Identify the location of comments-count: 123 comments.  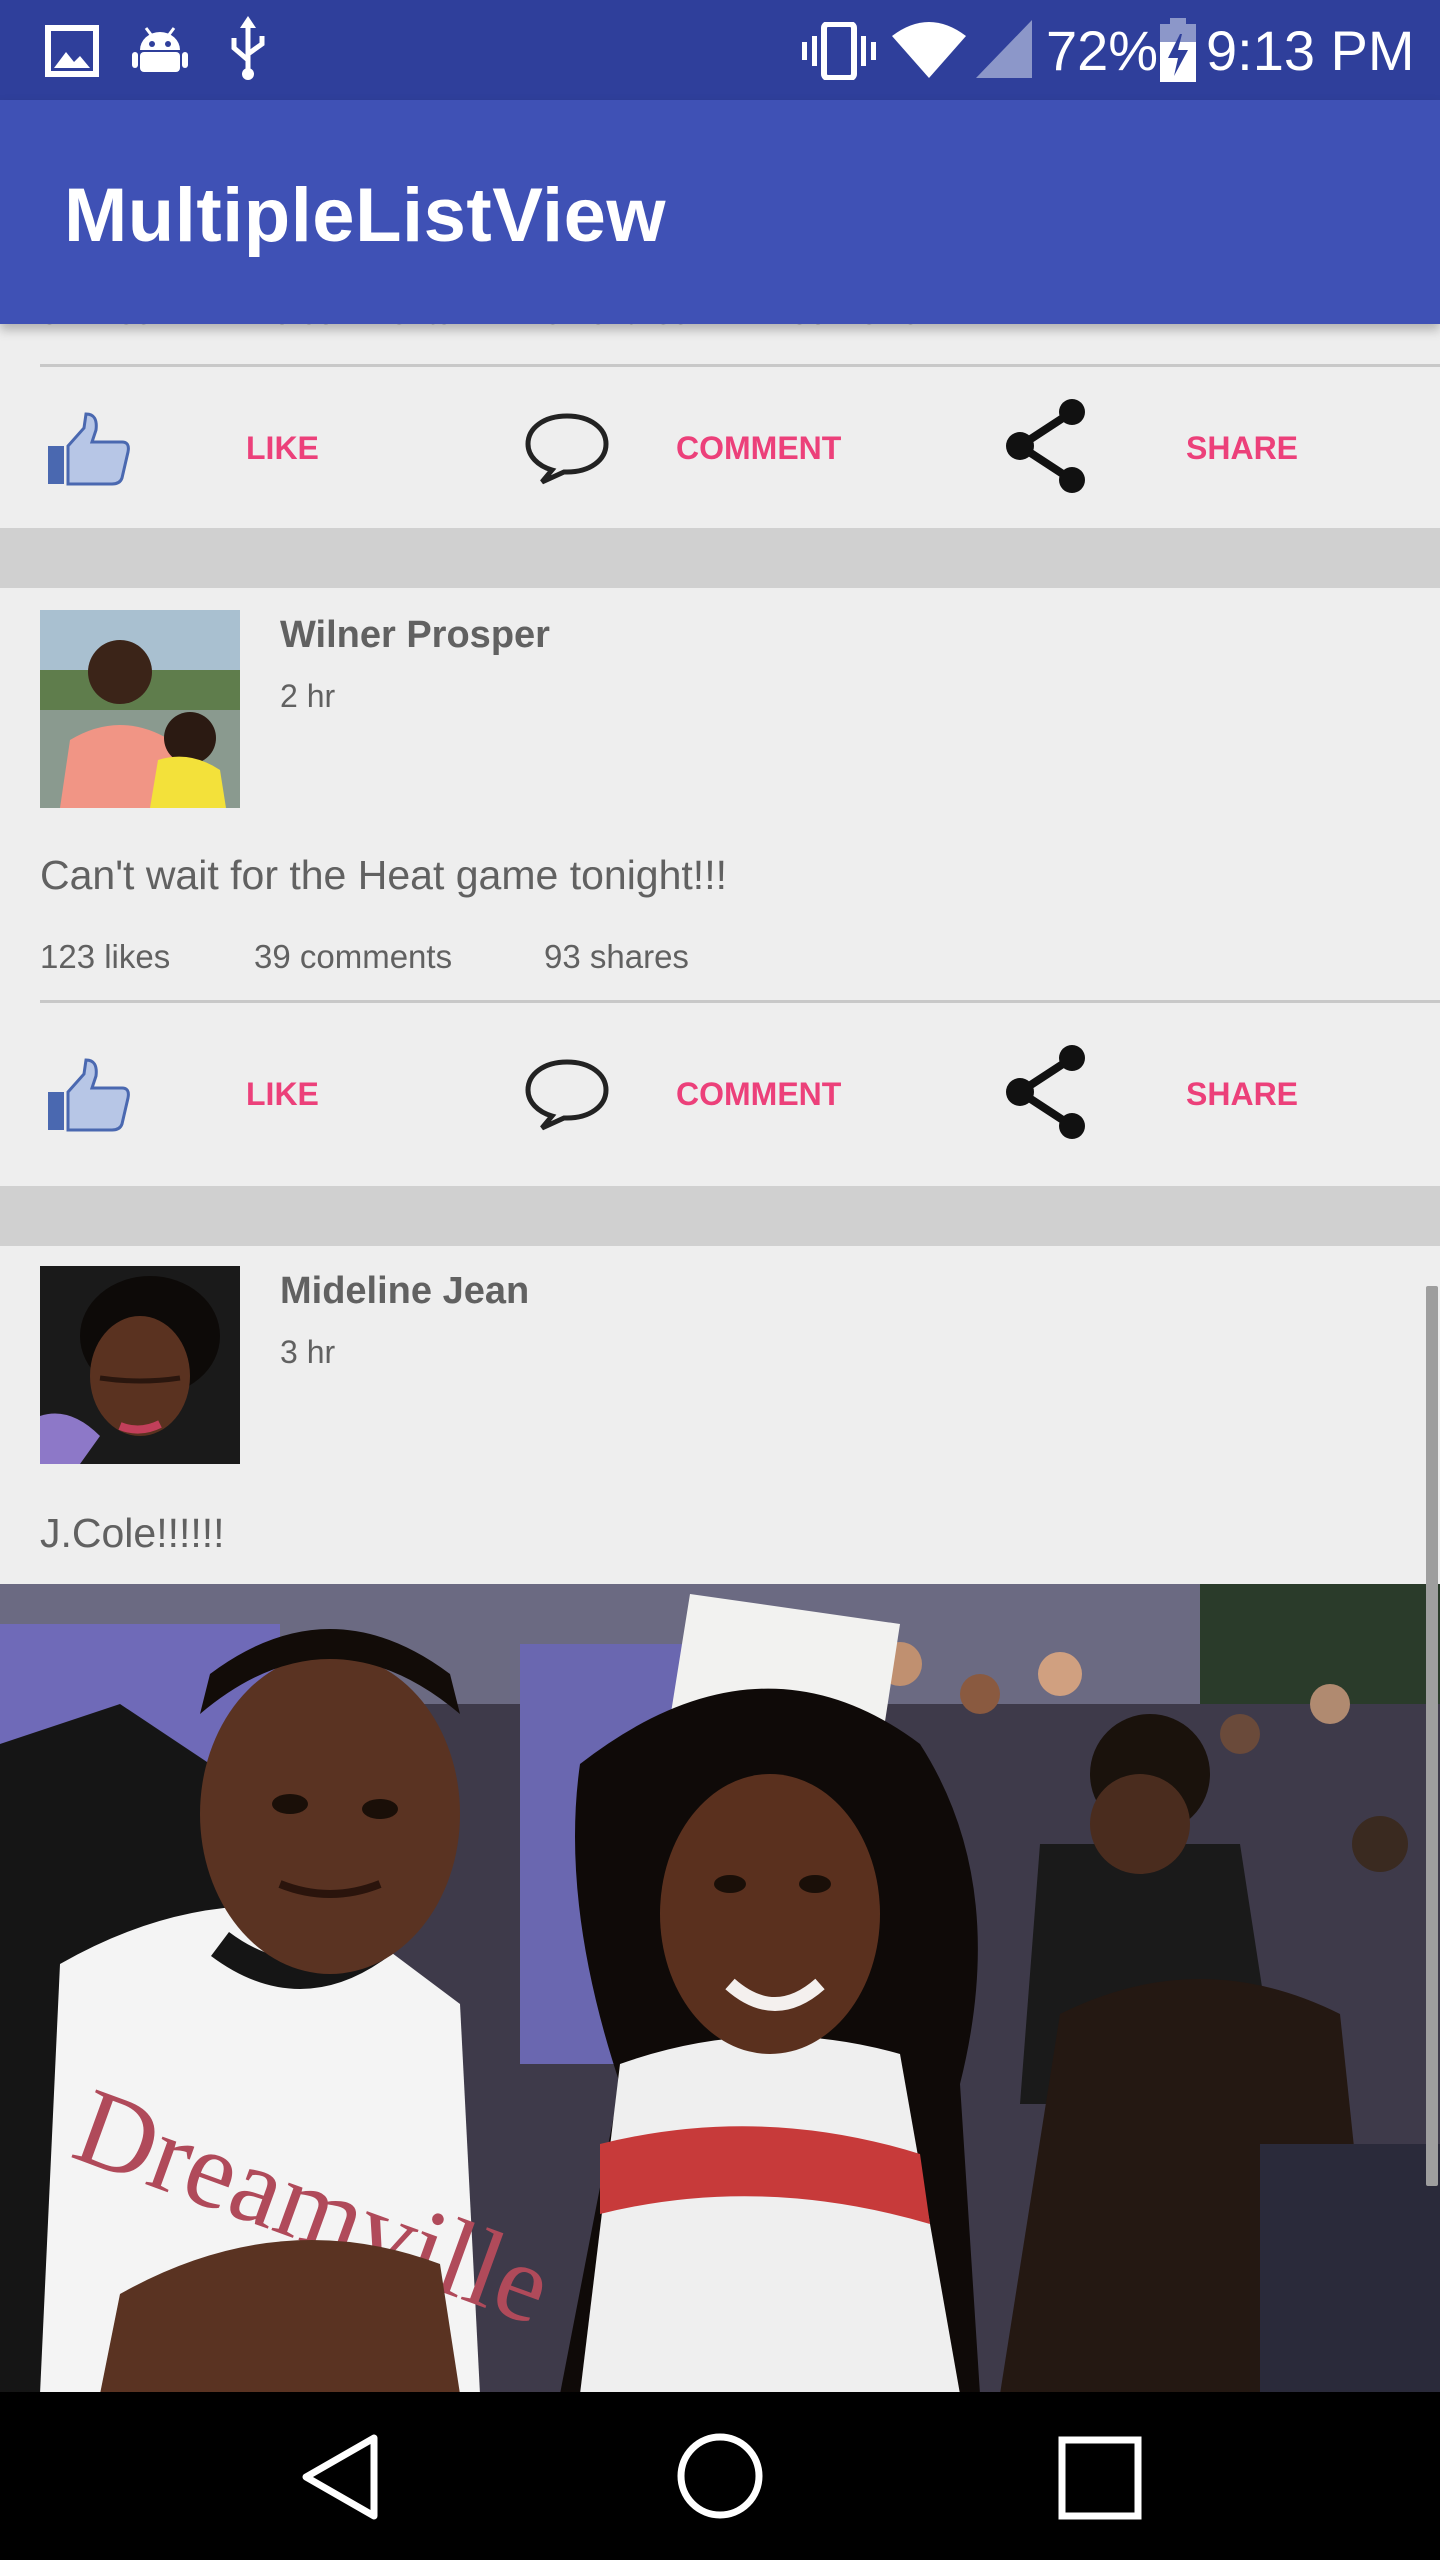
(344, 328).